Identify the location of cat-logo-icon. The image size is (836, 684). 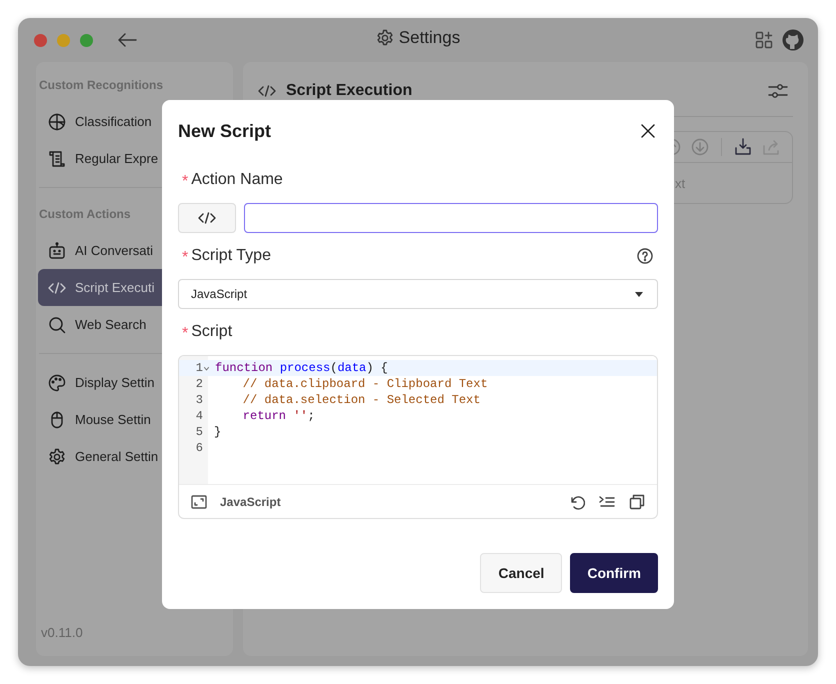
(793, 40).